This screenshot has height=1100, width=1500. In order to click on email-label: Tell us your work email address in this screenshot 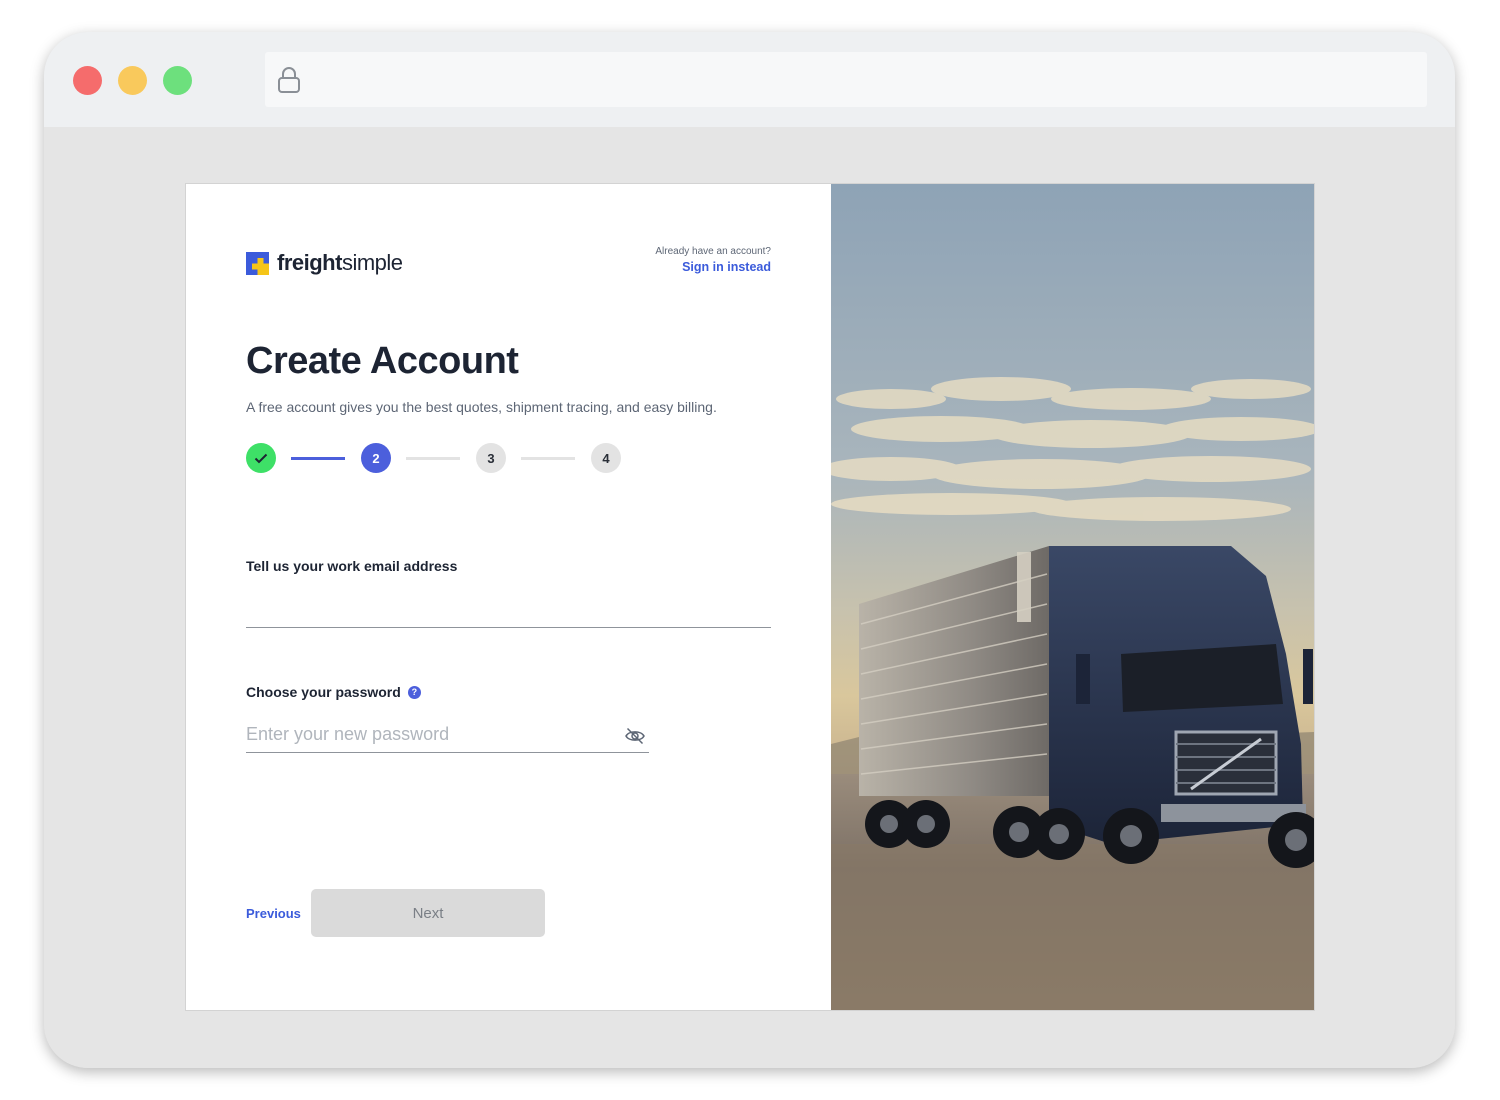, I will do `click(351, 566)`.